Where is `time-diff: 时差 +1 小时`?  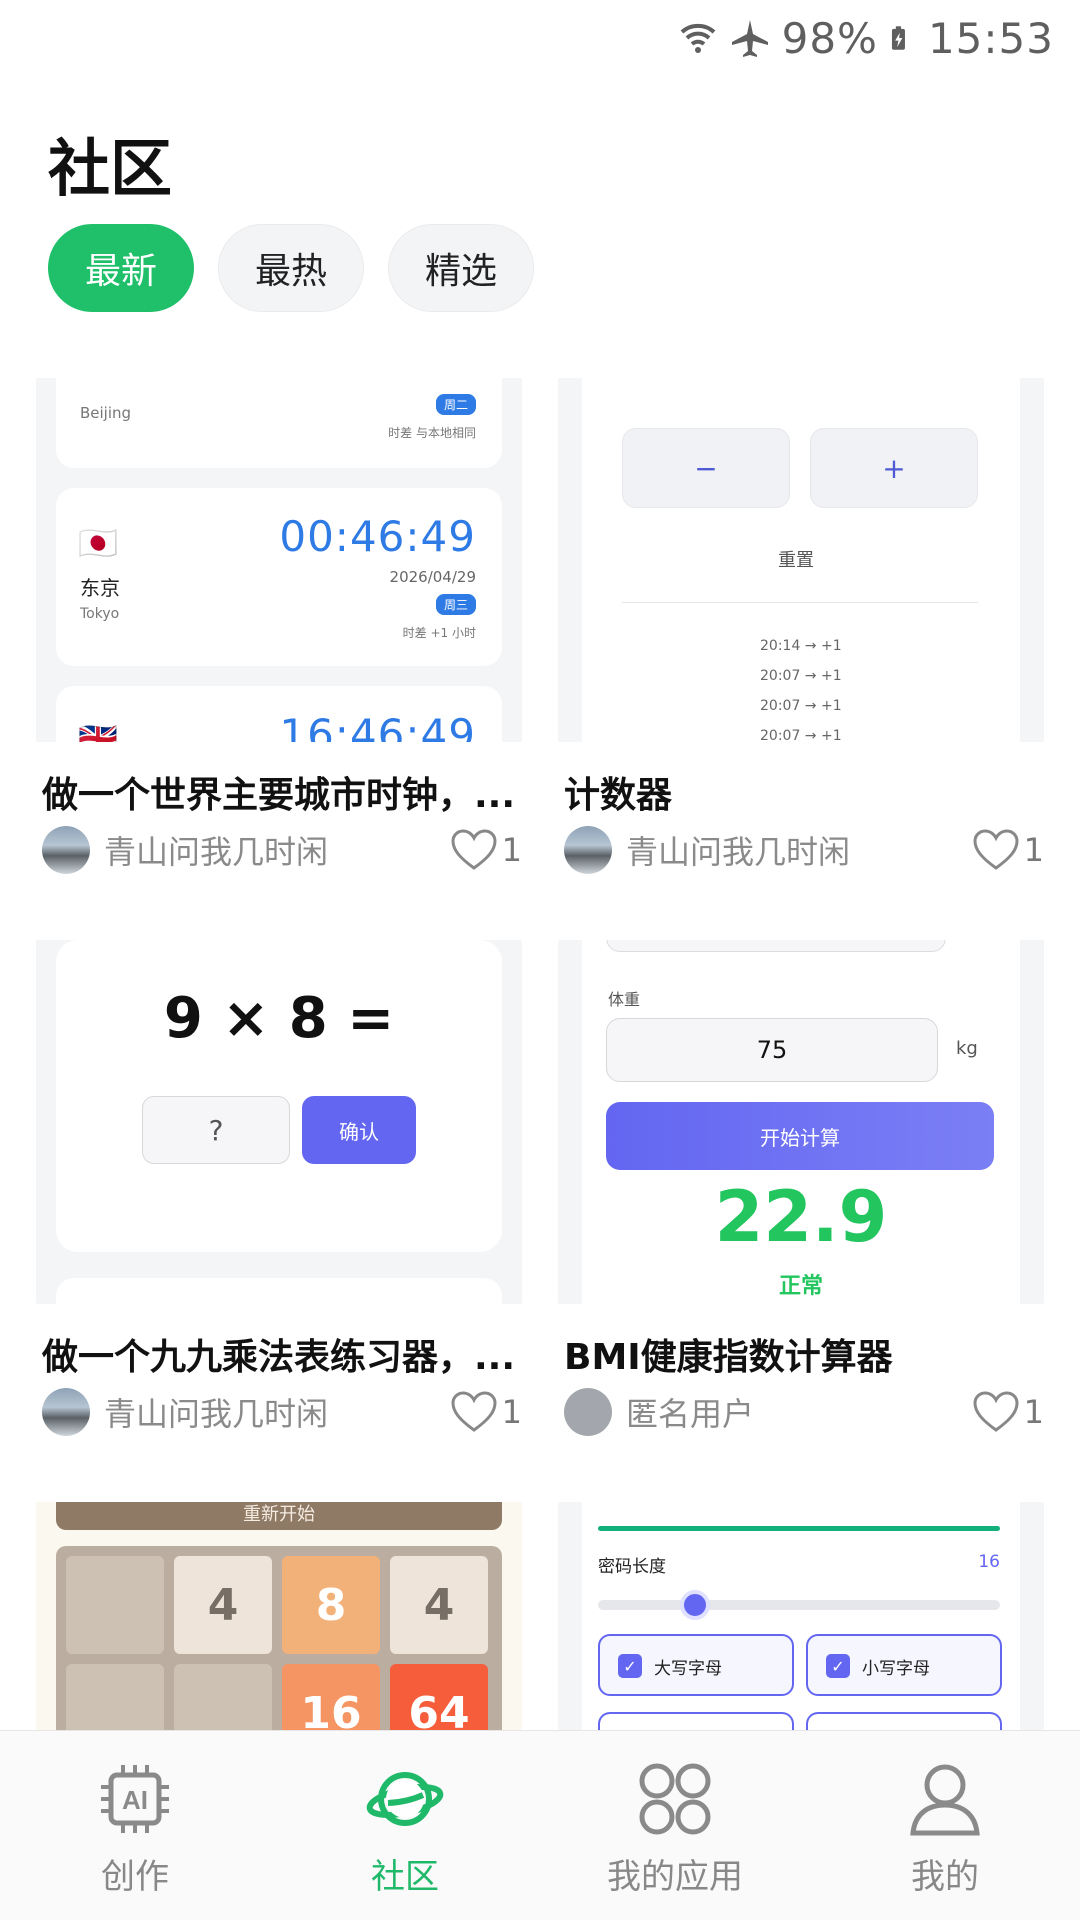
time-diff: 时差 +1 小时 is located at coordinates (439, 633).